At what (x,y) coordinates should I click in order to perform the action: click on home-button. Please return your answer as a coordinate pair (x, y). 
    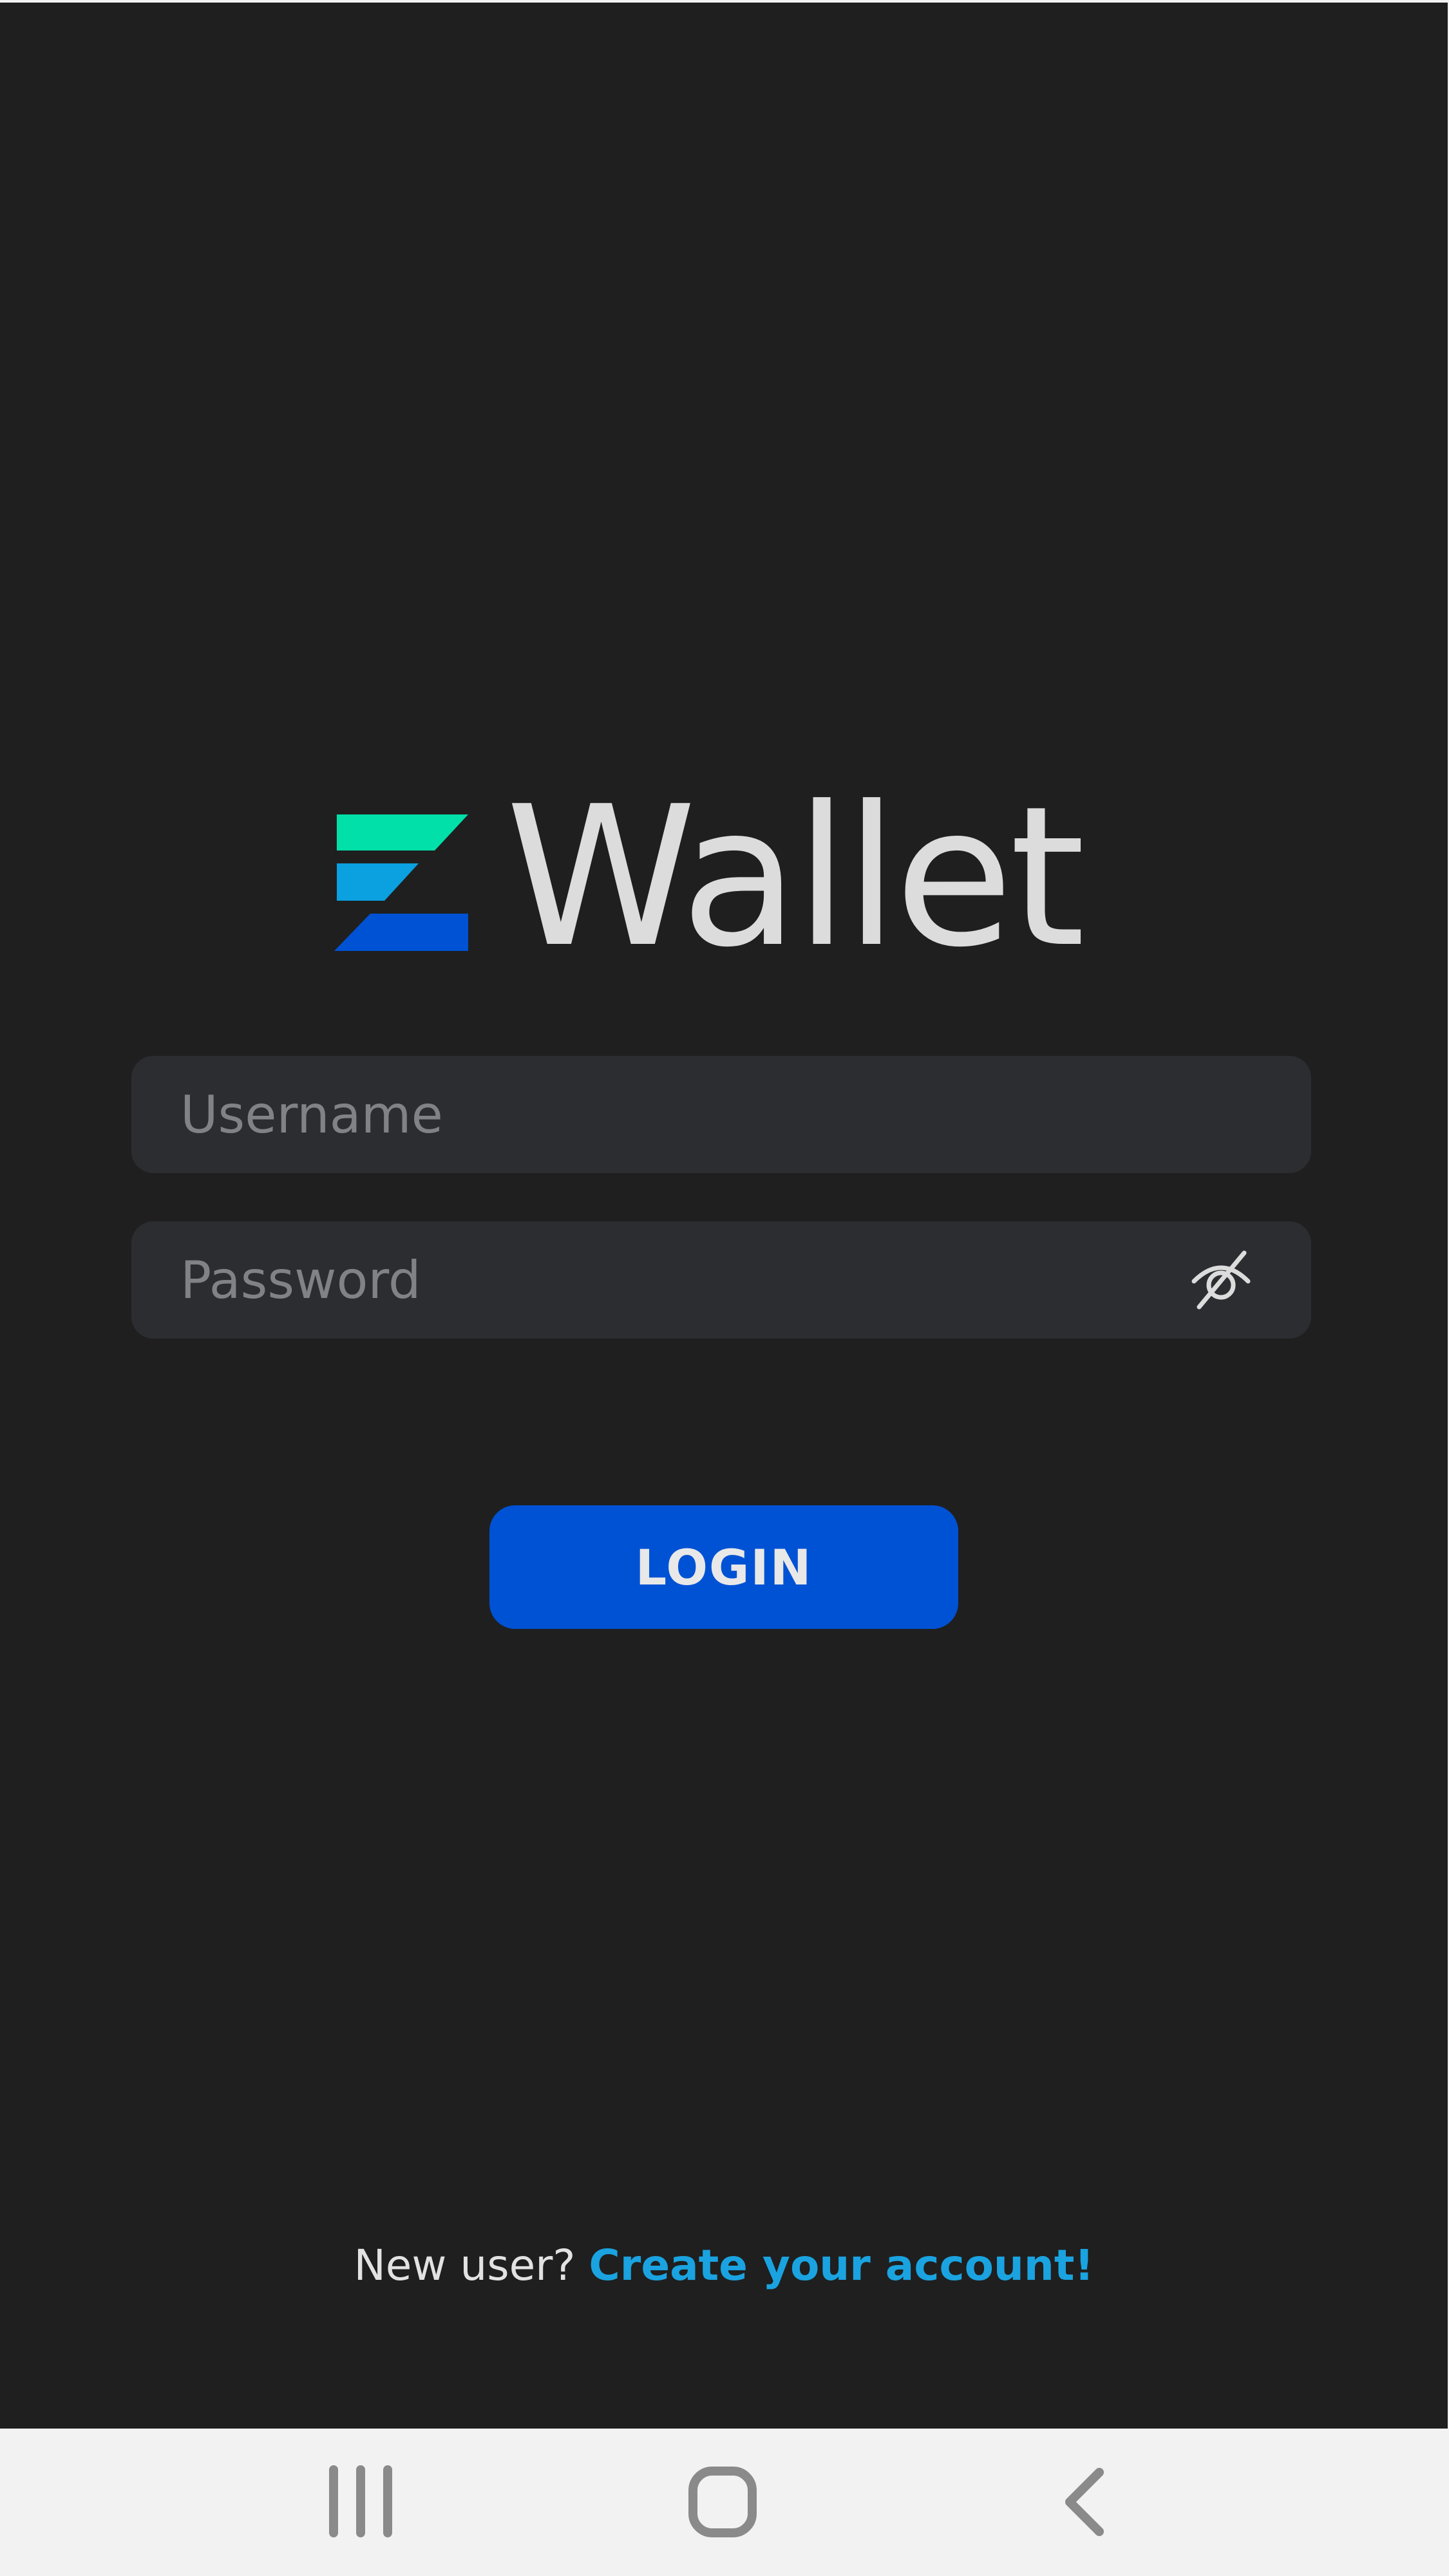
    Looking at the image, I should click on (722, 2502).